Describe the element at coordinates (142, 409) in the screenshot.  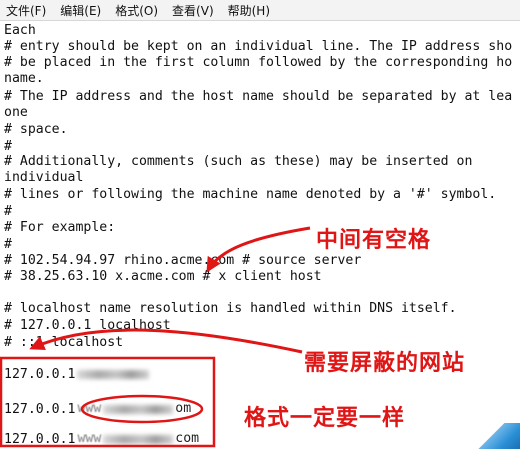
I see `domain-highlight-ellipse` at that location.